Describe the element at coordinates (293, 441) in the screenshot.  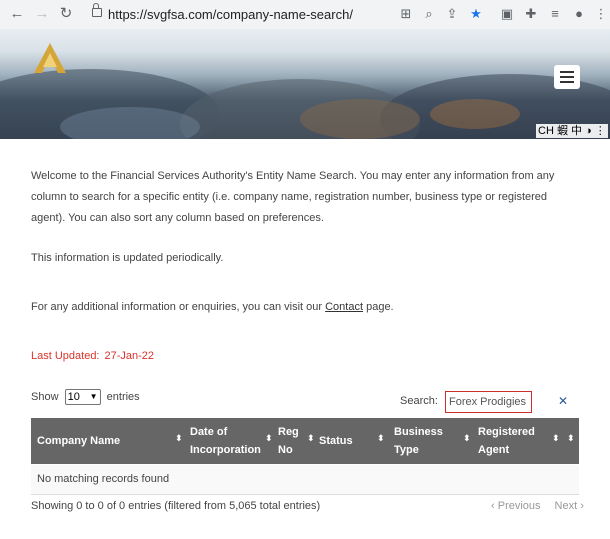
I see `column-header-reg-no: Reg No` at that location.